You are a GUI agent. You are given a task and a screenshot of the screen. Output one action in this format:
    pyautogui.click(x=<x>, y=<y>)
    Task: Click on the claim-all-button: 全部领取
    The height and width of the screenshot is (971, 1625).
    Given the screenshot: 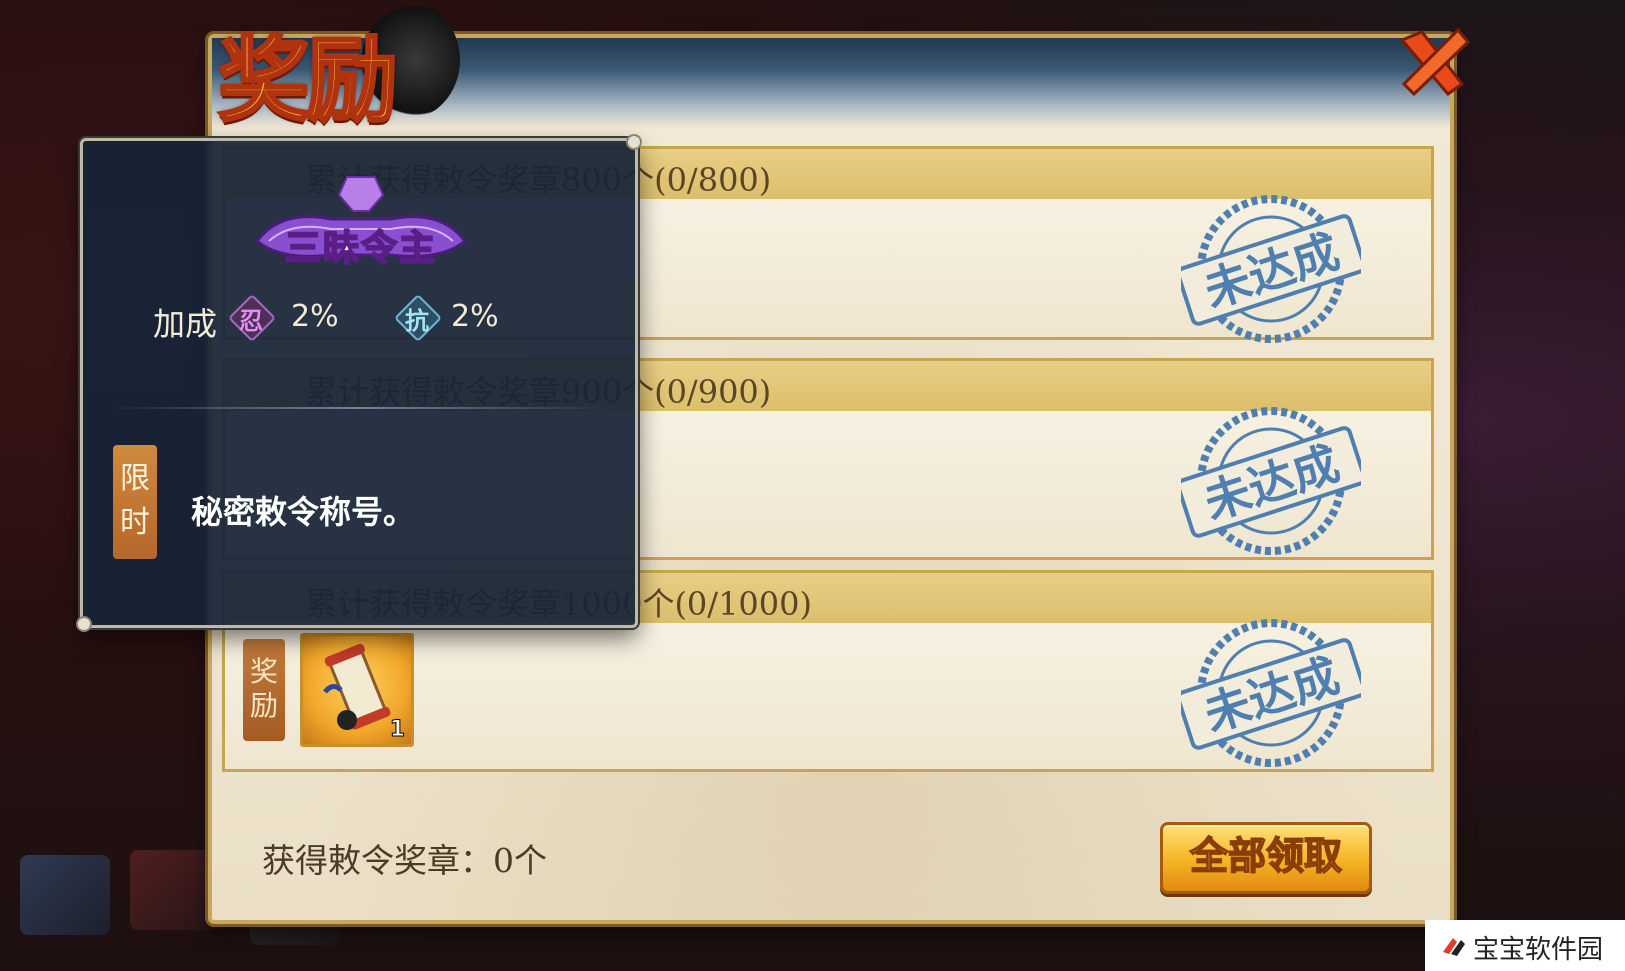 What is the action you would take?
    pyautogui.click(x=1266, y=858)
    